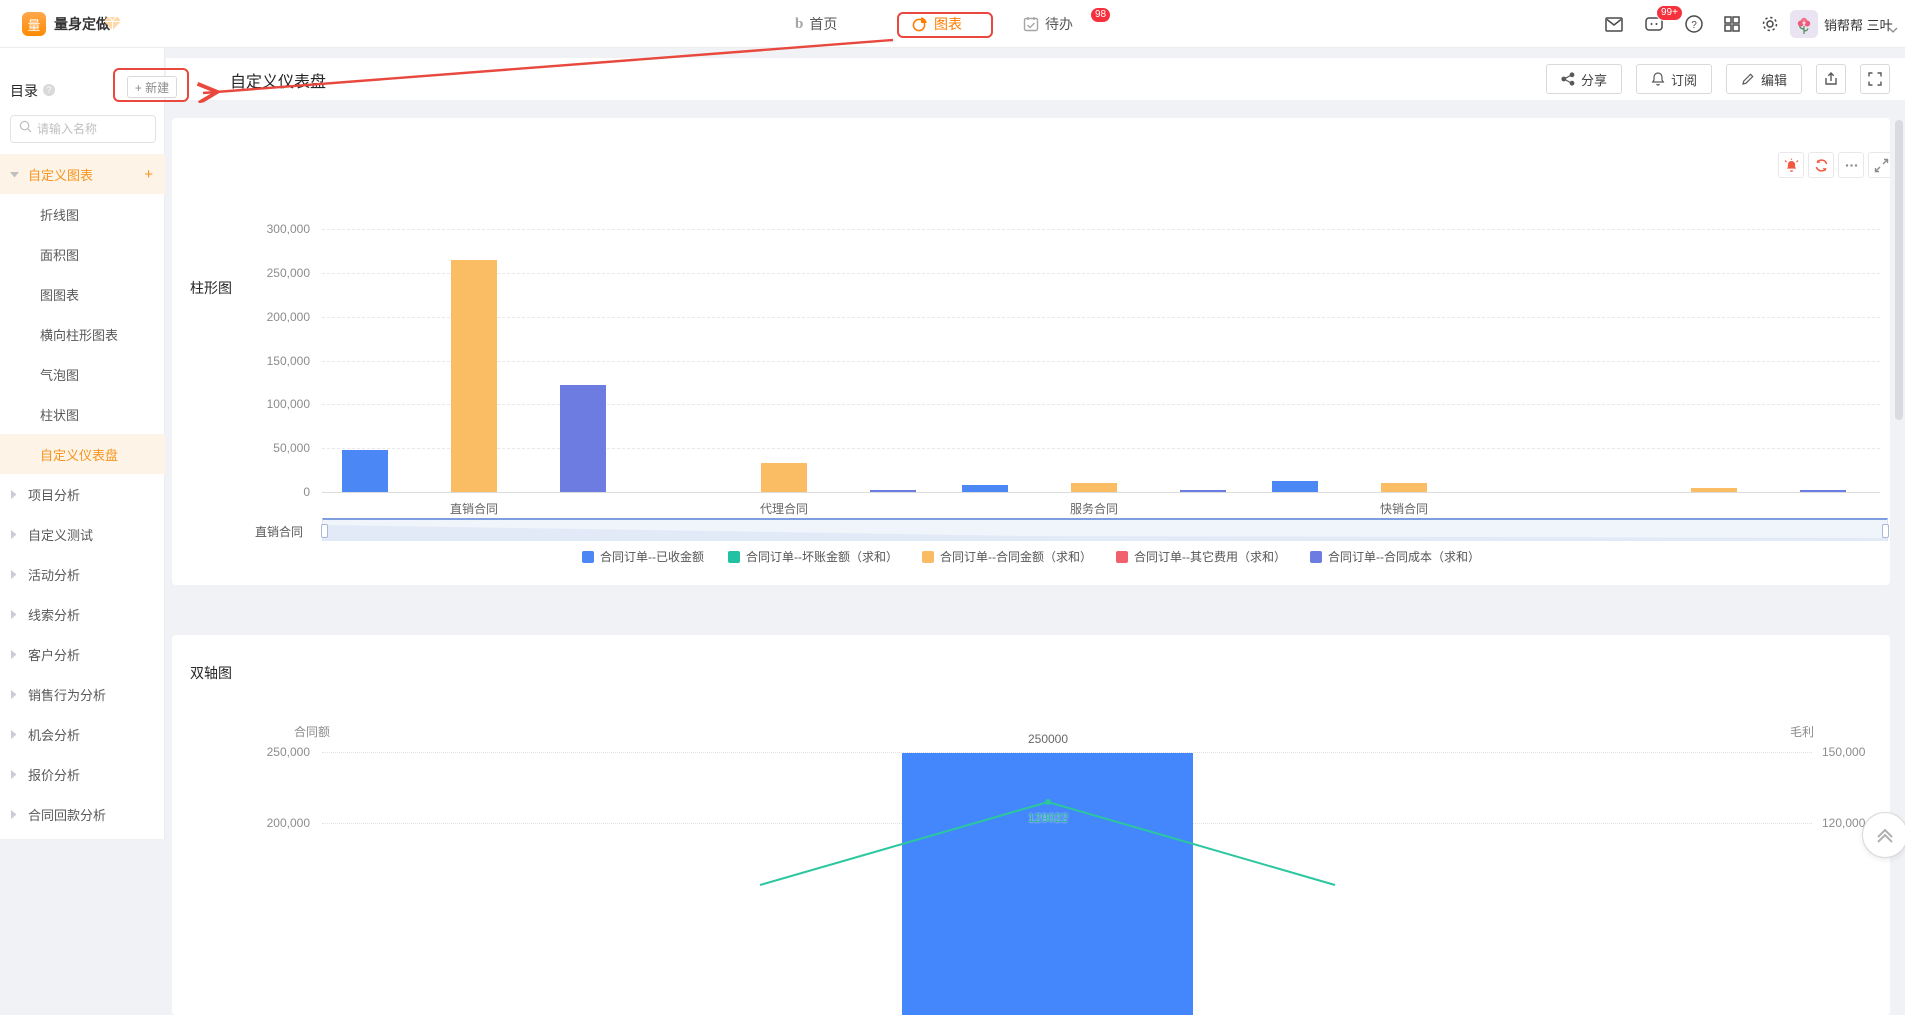 The height and width of the screenshot is (1015, 1905). What do you see at coordinates (937, 24) in the screenshot?
I see `nav-item-图表: 图表` at bounding box center [937, 24].